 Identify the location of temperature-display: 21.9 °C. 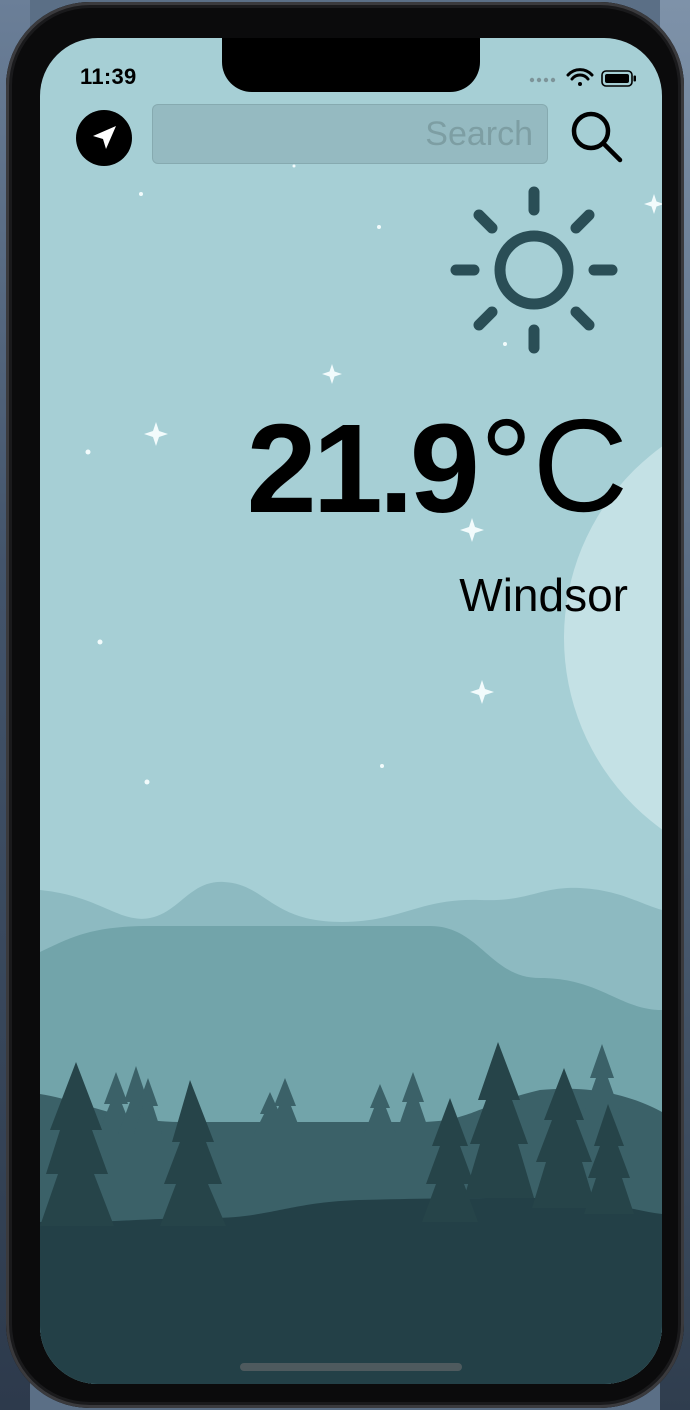
(437, 465).